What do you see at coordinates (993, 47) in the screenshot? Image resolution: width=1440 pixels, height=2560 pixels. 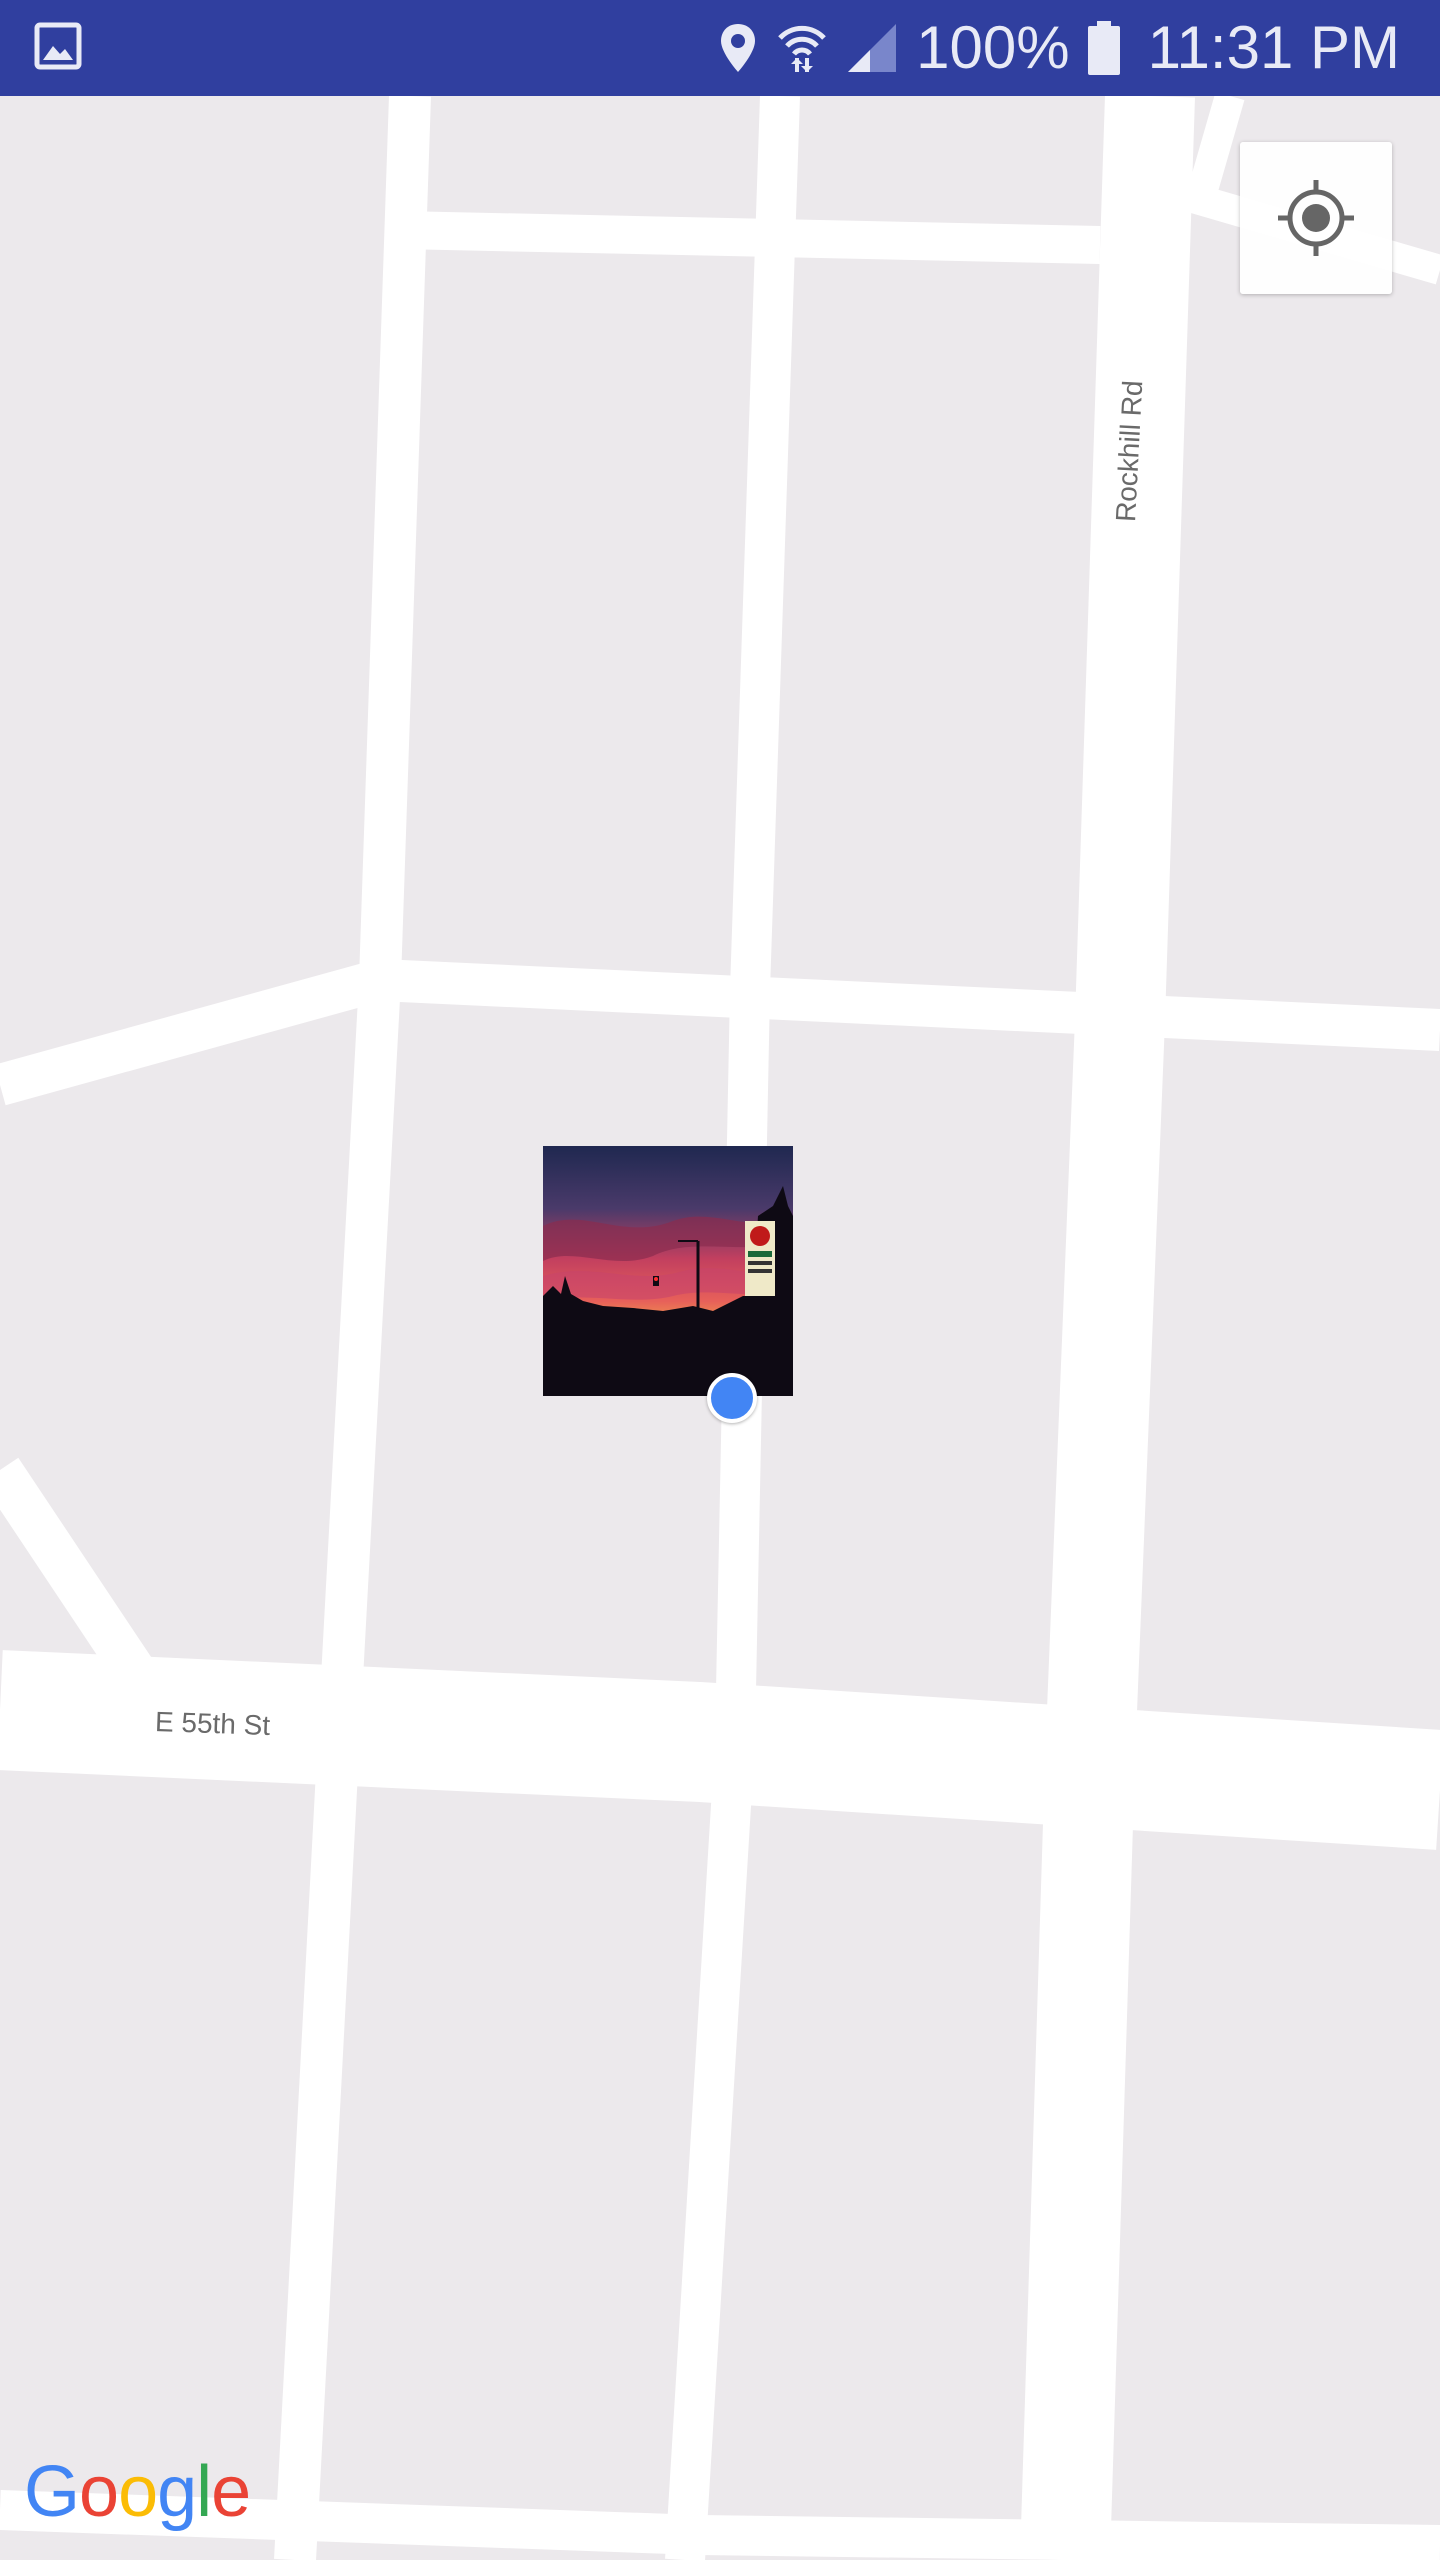 I see `battery-percent: 100%` at bounding box center [993, 47].